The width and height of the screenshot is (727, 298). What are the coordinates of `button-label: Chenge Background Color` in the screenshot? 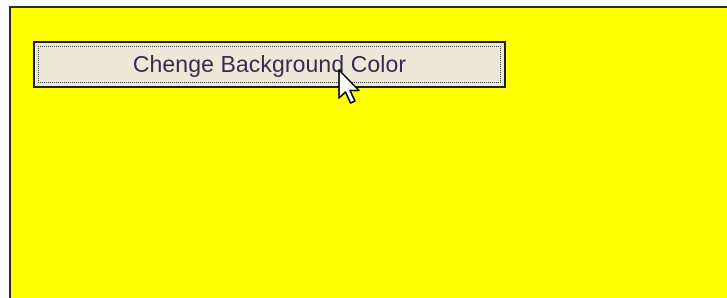 It's located at (269, 64).